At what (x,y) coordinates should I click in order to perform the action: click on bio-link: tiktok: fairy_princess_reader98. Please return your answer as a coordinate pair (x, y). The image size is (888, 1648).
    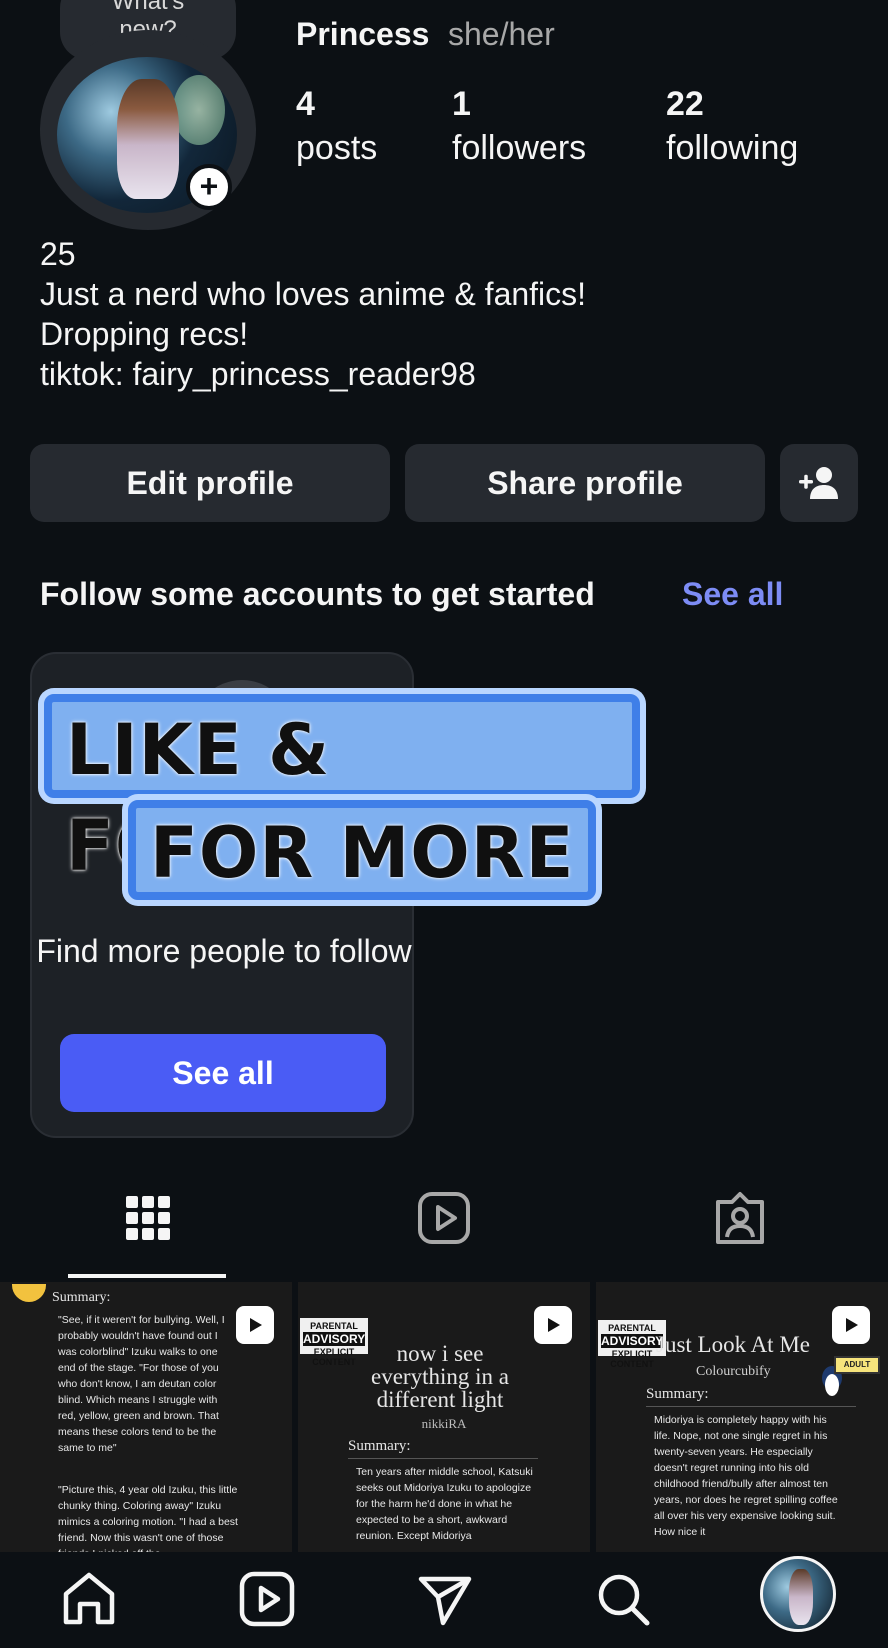
    Looking at the image, I should click on (313, 374).